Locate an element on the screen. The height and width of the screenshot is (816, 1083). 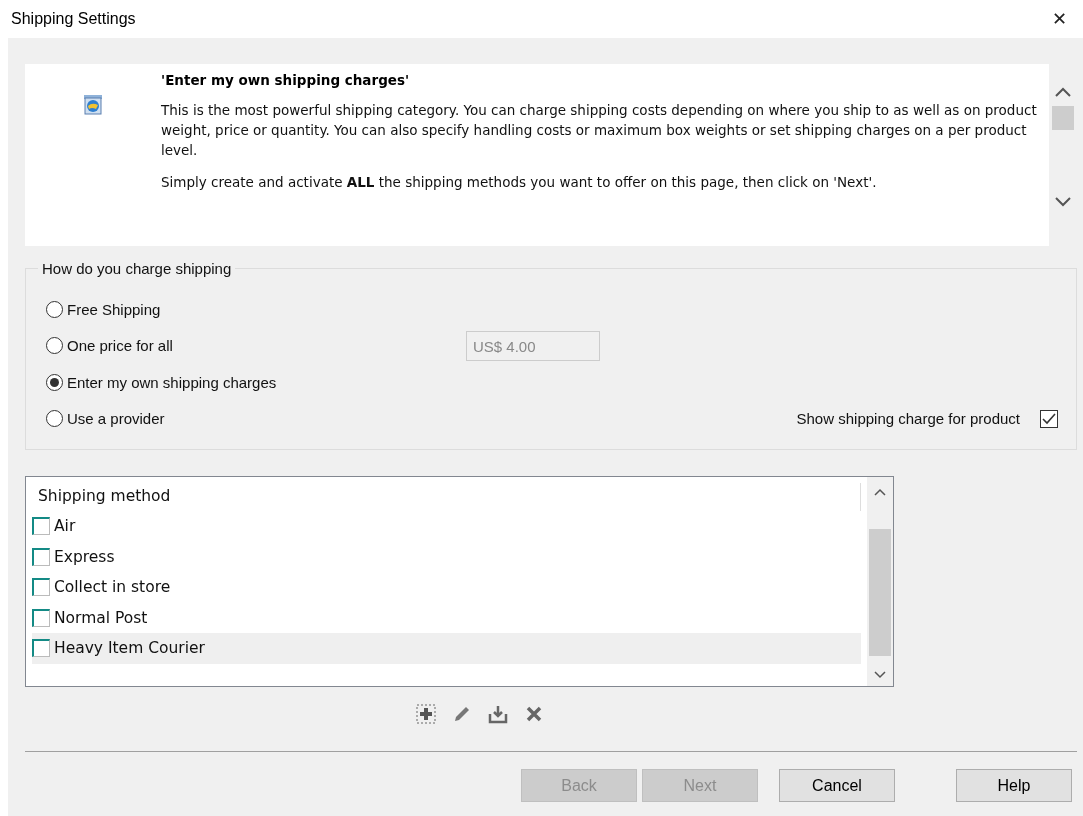
radio-option: Use a provider is located at coordinates (256, 418).